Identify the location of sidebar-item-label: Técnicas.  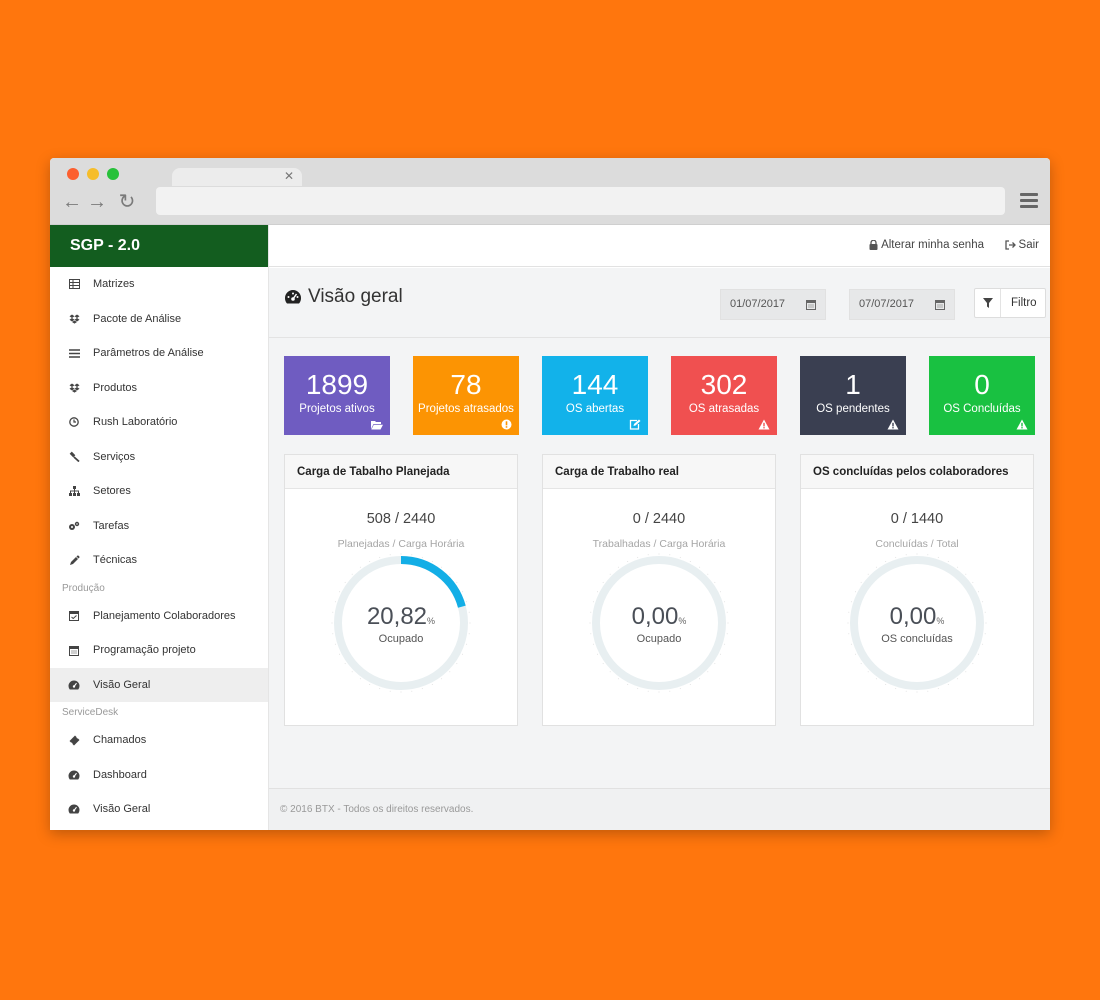
(115, 560).